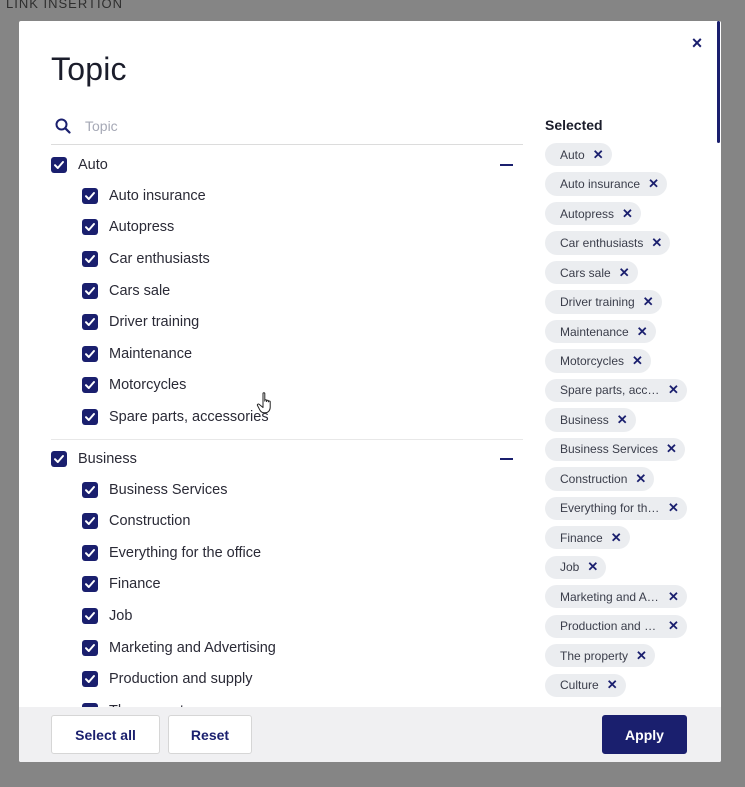  Describe the element at coordinates (287, 459) in the screenshot. I see `group-row: Business` at that location.